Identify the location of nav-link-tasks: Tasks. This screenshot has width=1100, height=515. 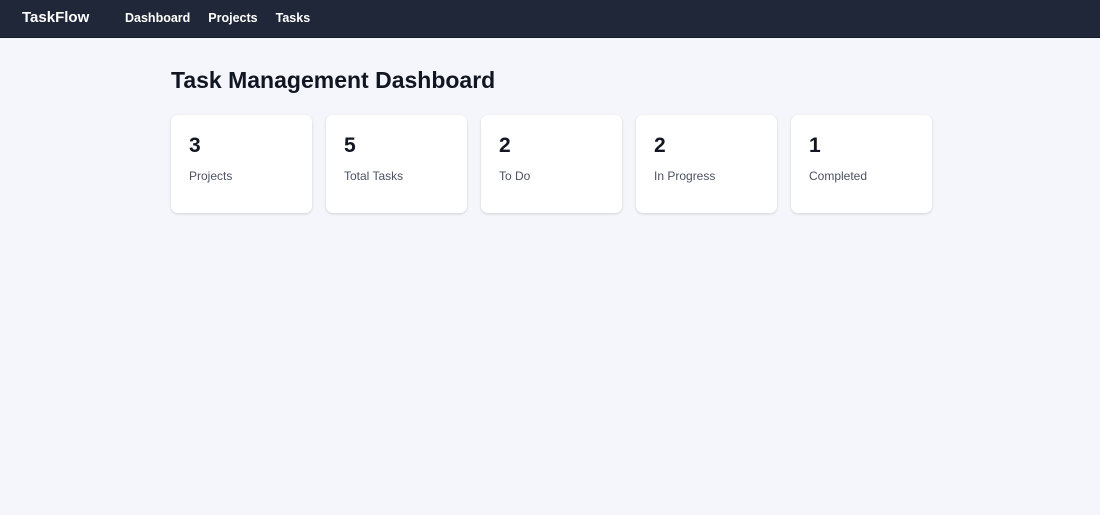
(293, 18).